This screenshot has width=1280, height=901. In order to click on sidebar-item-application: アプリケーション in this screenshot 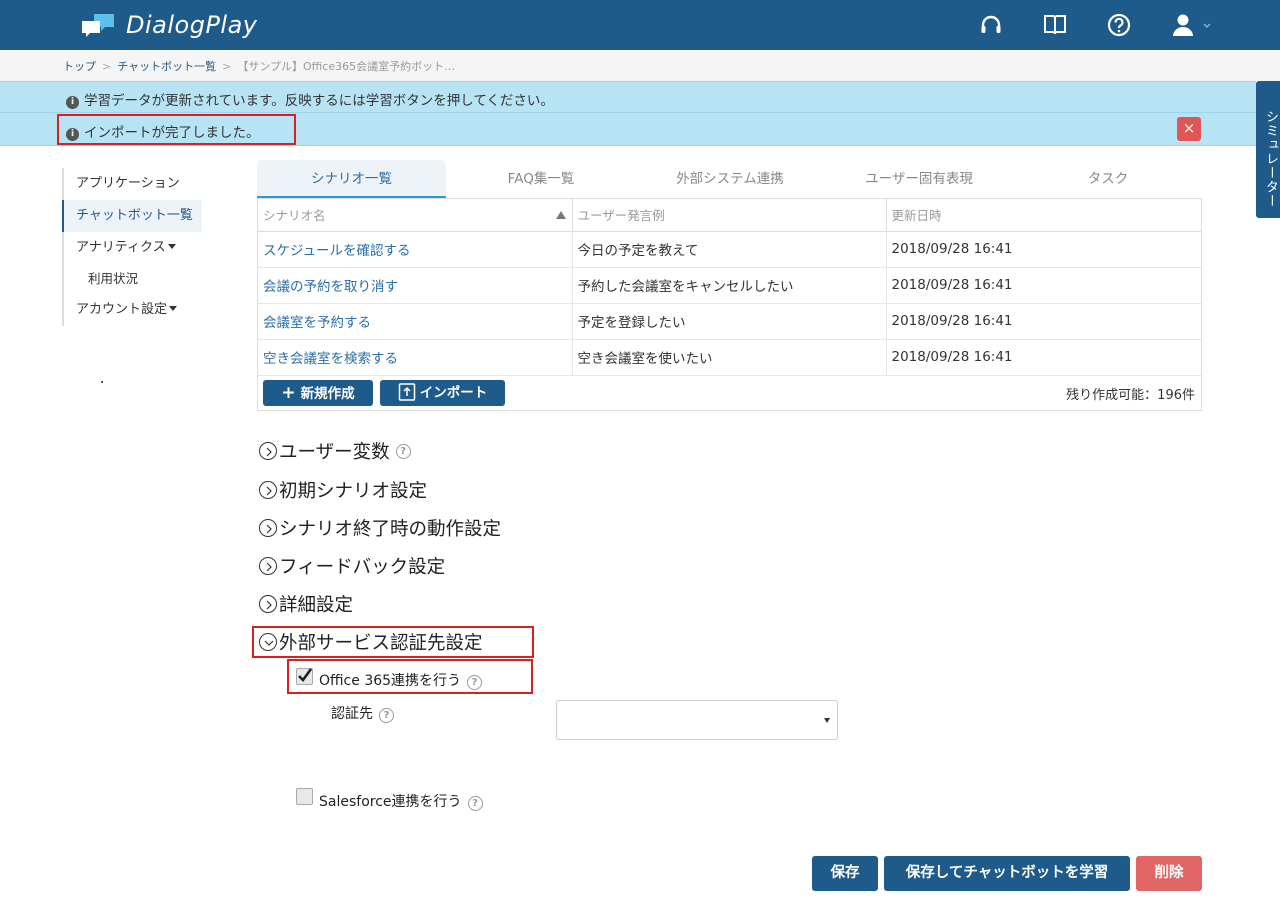, I will do `click(132, 184)`.